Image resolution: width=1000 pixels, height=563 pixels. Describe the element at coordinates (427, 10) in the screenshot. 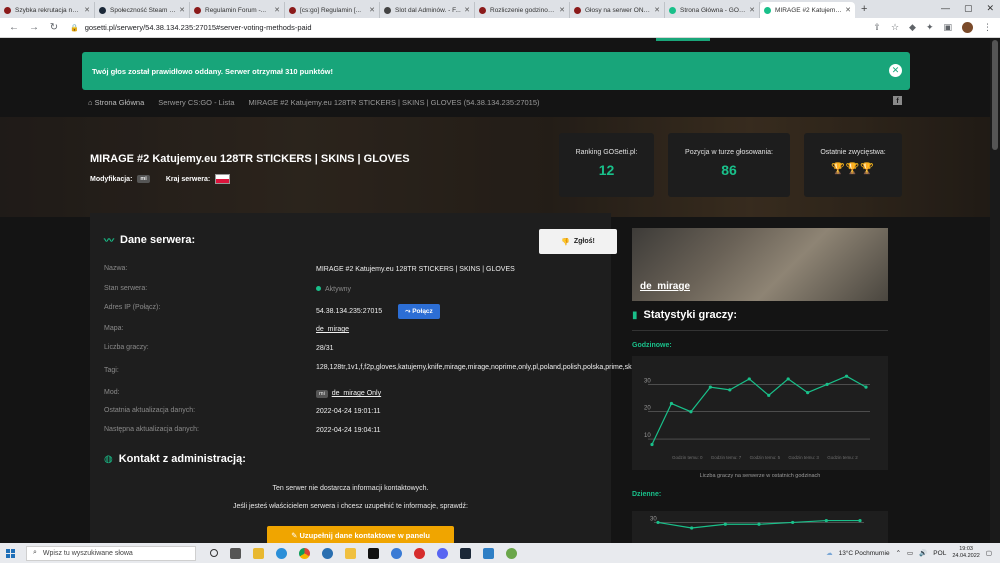

I see `browser-tab: Slot dal Adminów. - F... ✕` at that location.